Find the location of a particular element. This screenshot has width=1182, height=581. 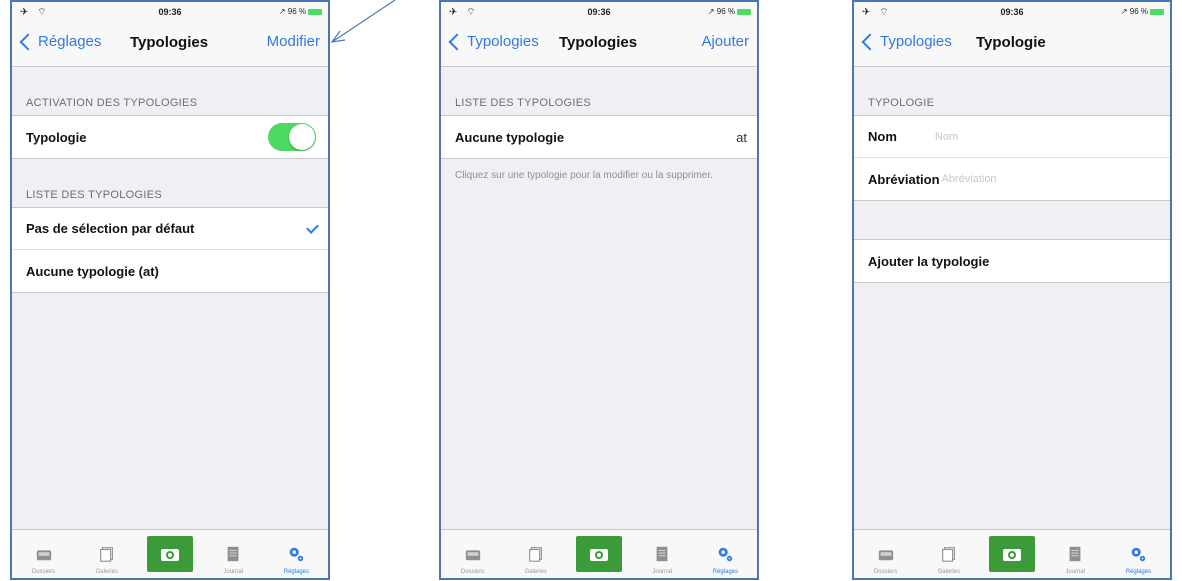

abbreviation-value: at is located at coordinates (741, 137).